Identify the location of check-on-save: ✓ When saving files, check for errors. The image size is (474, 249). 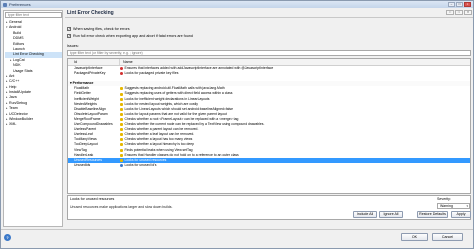
(98, 29).